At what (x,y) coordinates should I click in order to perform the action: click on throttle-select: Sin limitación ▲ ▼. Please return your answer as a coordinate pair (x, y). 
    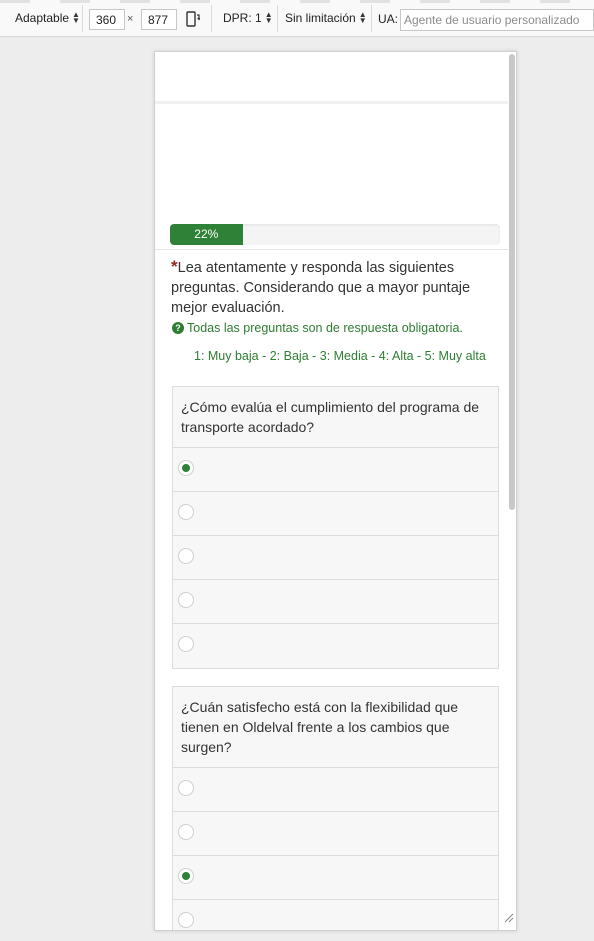
    Looking at the image, I should click on (326, 18).